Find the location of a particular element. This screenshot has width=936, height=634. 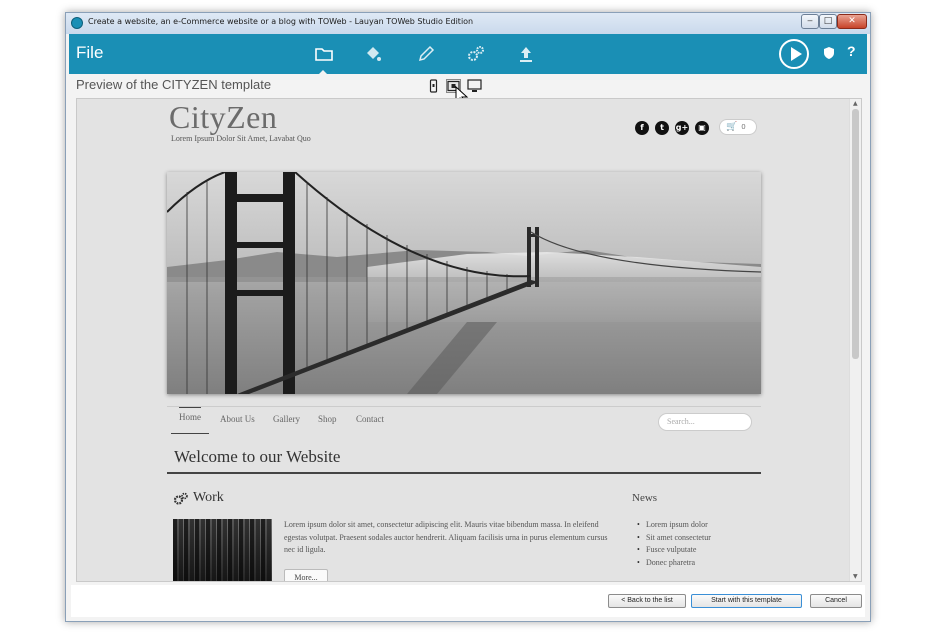

scroll-thumb is located at coordinates (855, 234).